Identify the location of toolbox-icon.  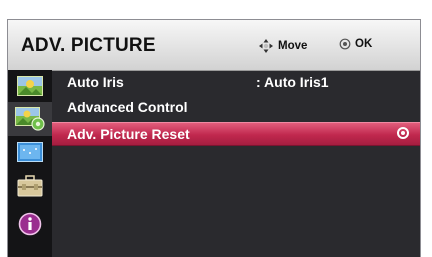
(30, 186).